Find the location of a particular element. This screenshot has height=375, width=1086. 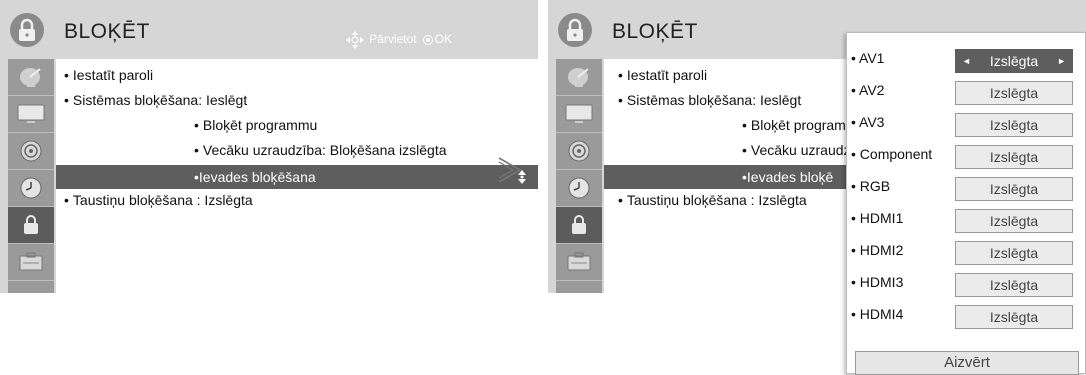

title-bar: BLOĶĒT Pārvietot OK is located at coordinates (269, 29).